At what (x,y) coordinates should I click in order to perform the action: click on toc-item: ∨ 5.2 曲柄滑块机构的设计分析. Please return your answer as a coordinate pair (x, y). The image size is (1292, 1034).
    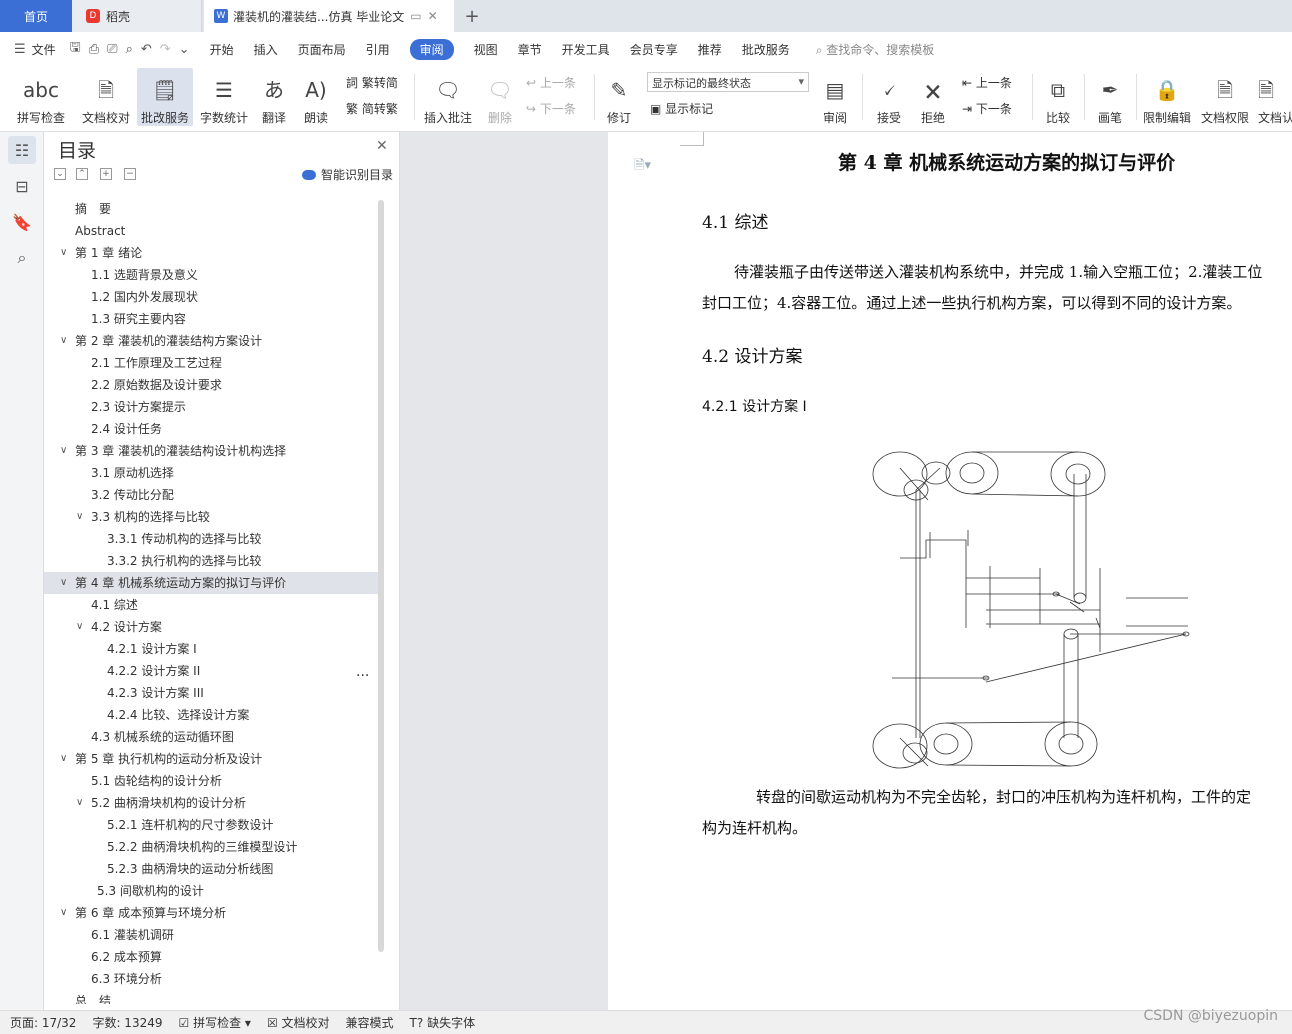
    Looking at the image, I should click on (212, 803).